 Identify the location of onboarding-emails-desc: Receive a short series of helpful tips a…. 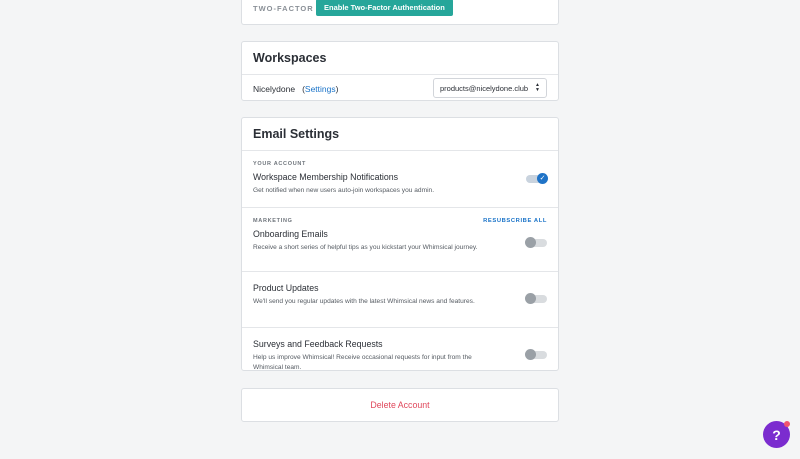
(365, 247).